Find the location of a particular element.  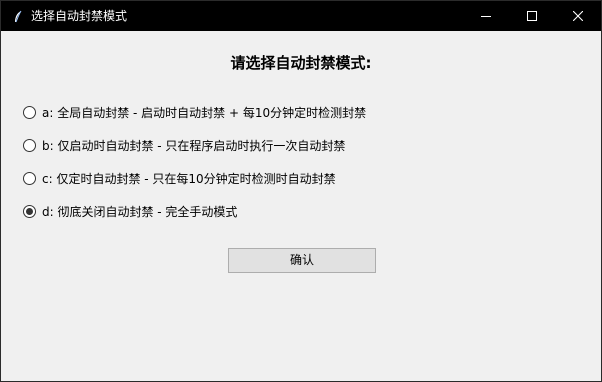

radio-selected-dot is located at coordinates (29, 211).